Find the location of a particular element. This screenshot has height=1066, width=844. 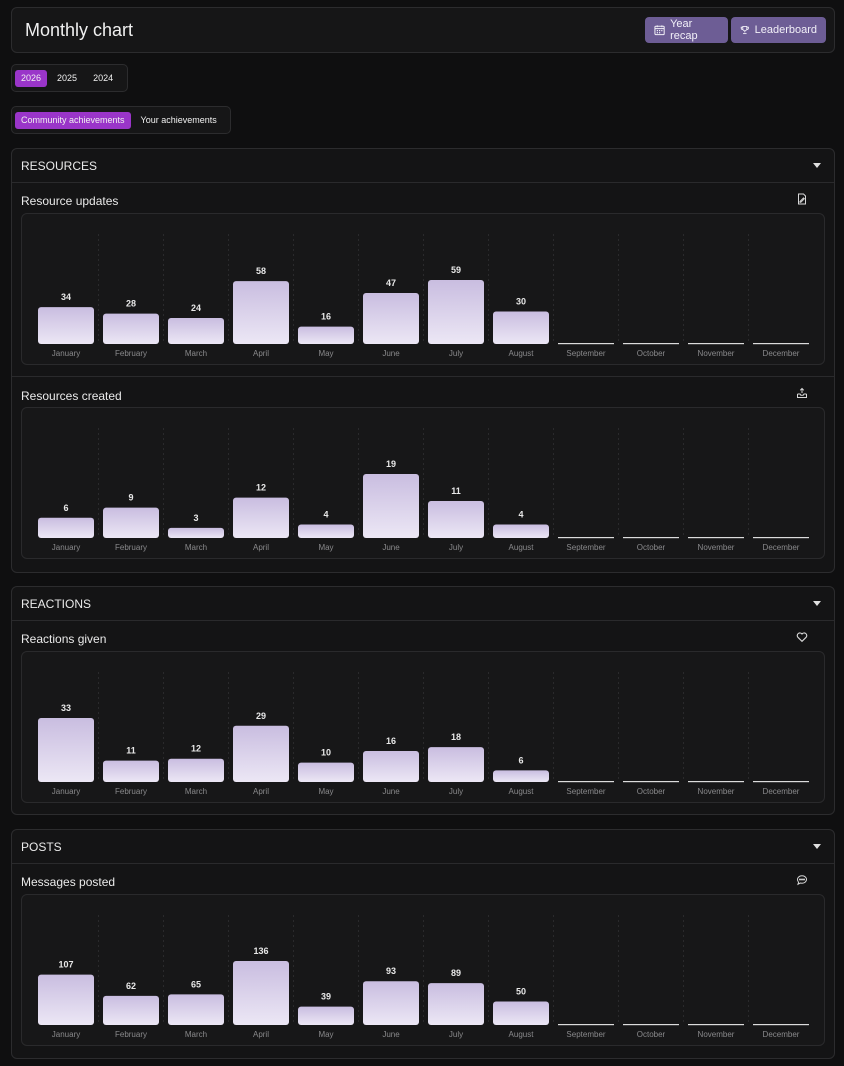

month-tick-label: July is located at coordinates (456, 353).